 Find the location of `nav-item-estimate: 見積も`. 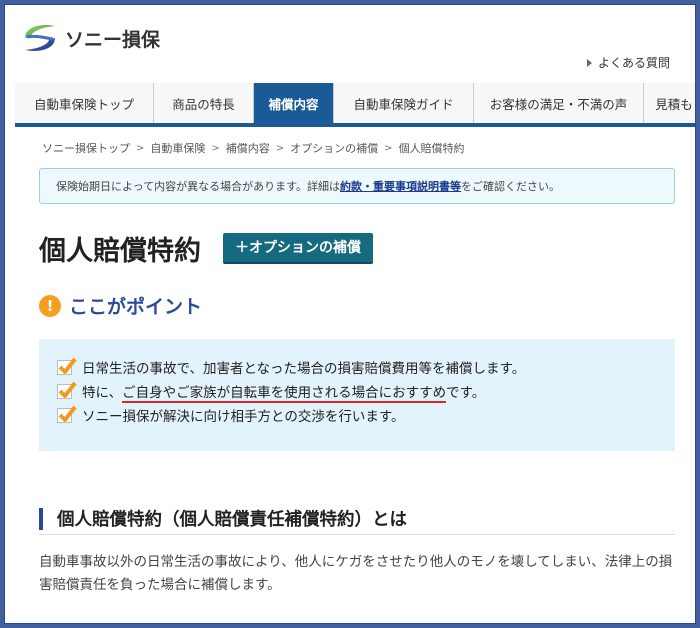

nav-item-estimate: 見積も is located at coordinates (669, 103).